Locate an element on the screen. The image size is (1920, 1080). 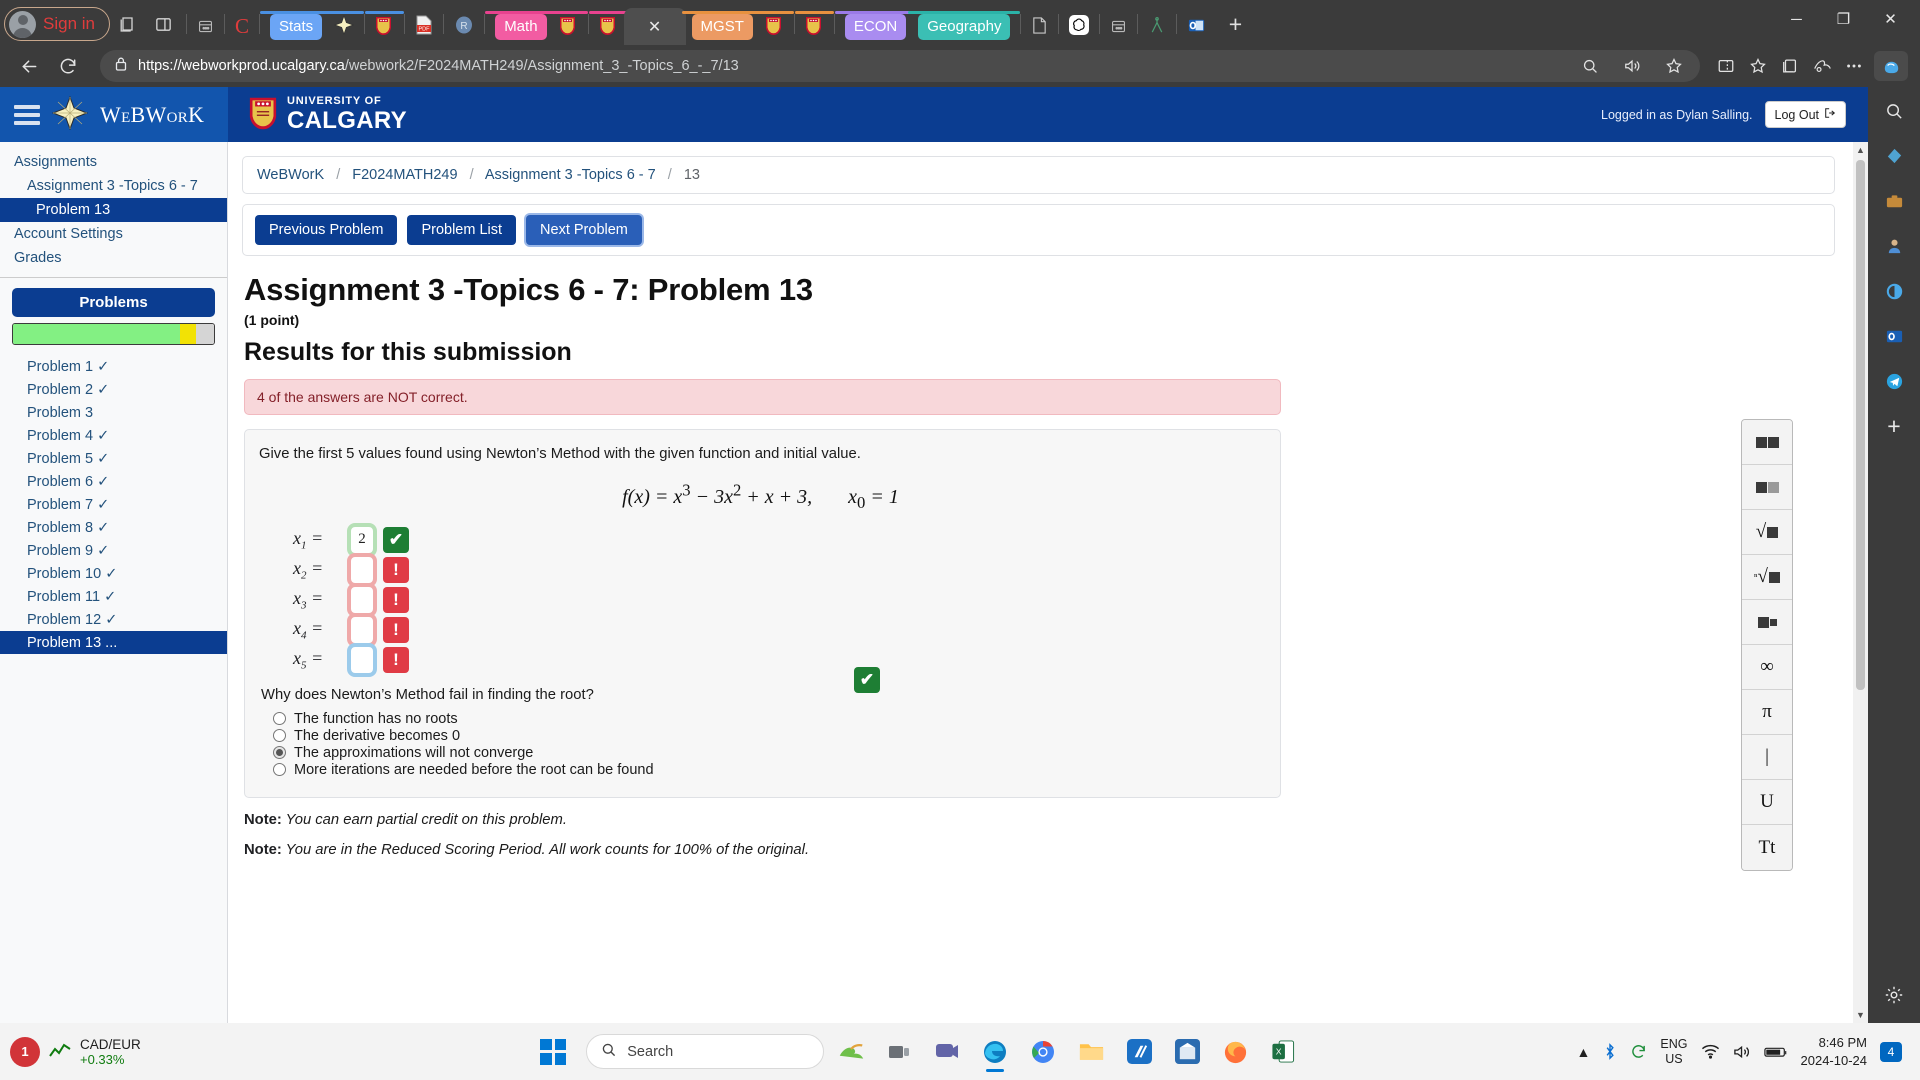
show-hidden-icons-chevron-icon: ▲ is located at coordinates (1584, 1052).